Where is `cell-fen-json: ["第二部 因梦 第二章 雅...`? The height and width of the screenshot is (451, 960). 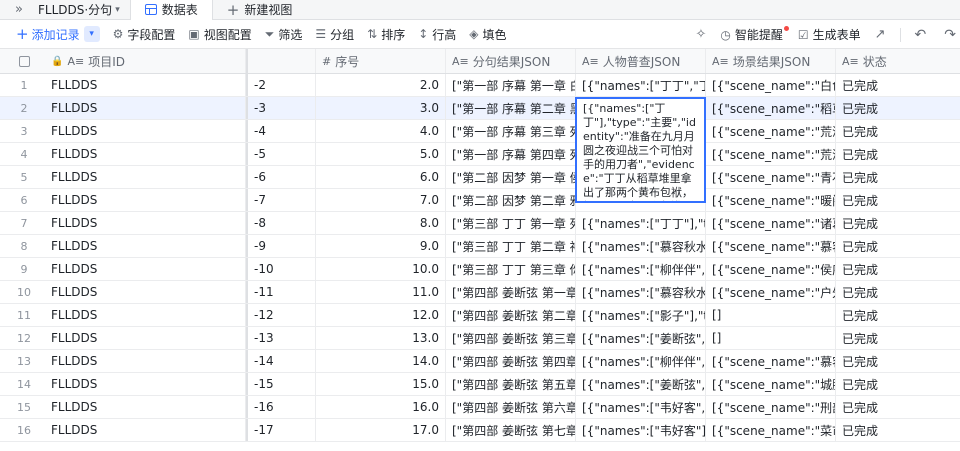
cell-fen-json: ["第二部 因梦 第二章 雅... is located at coordinates (511, 200).